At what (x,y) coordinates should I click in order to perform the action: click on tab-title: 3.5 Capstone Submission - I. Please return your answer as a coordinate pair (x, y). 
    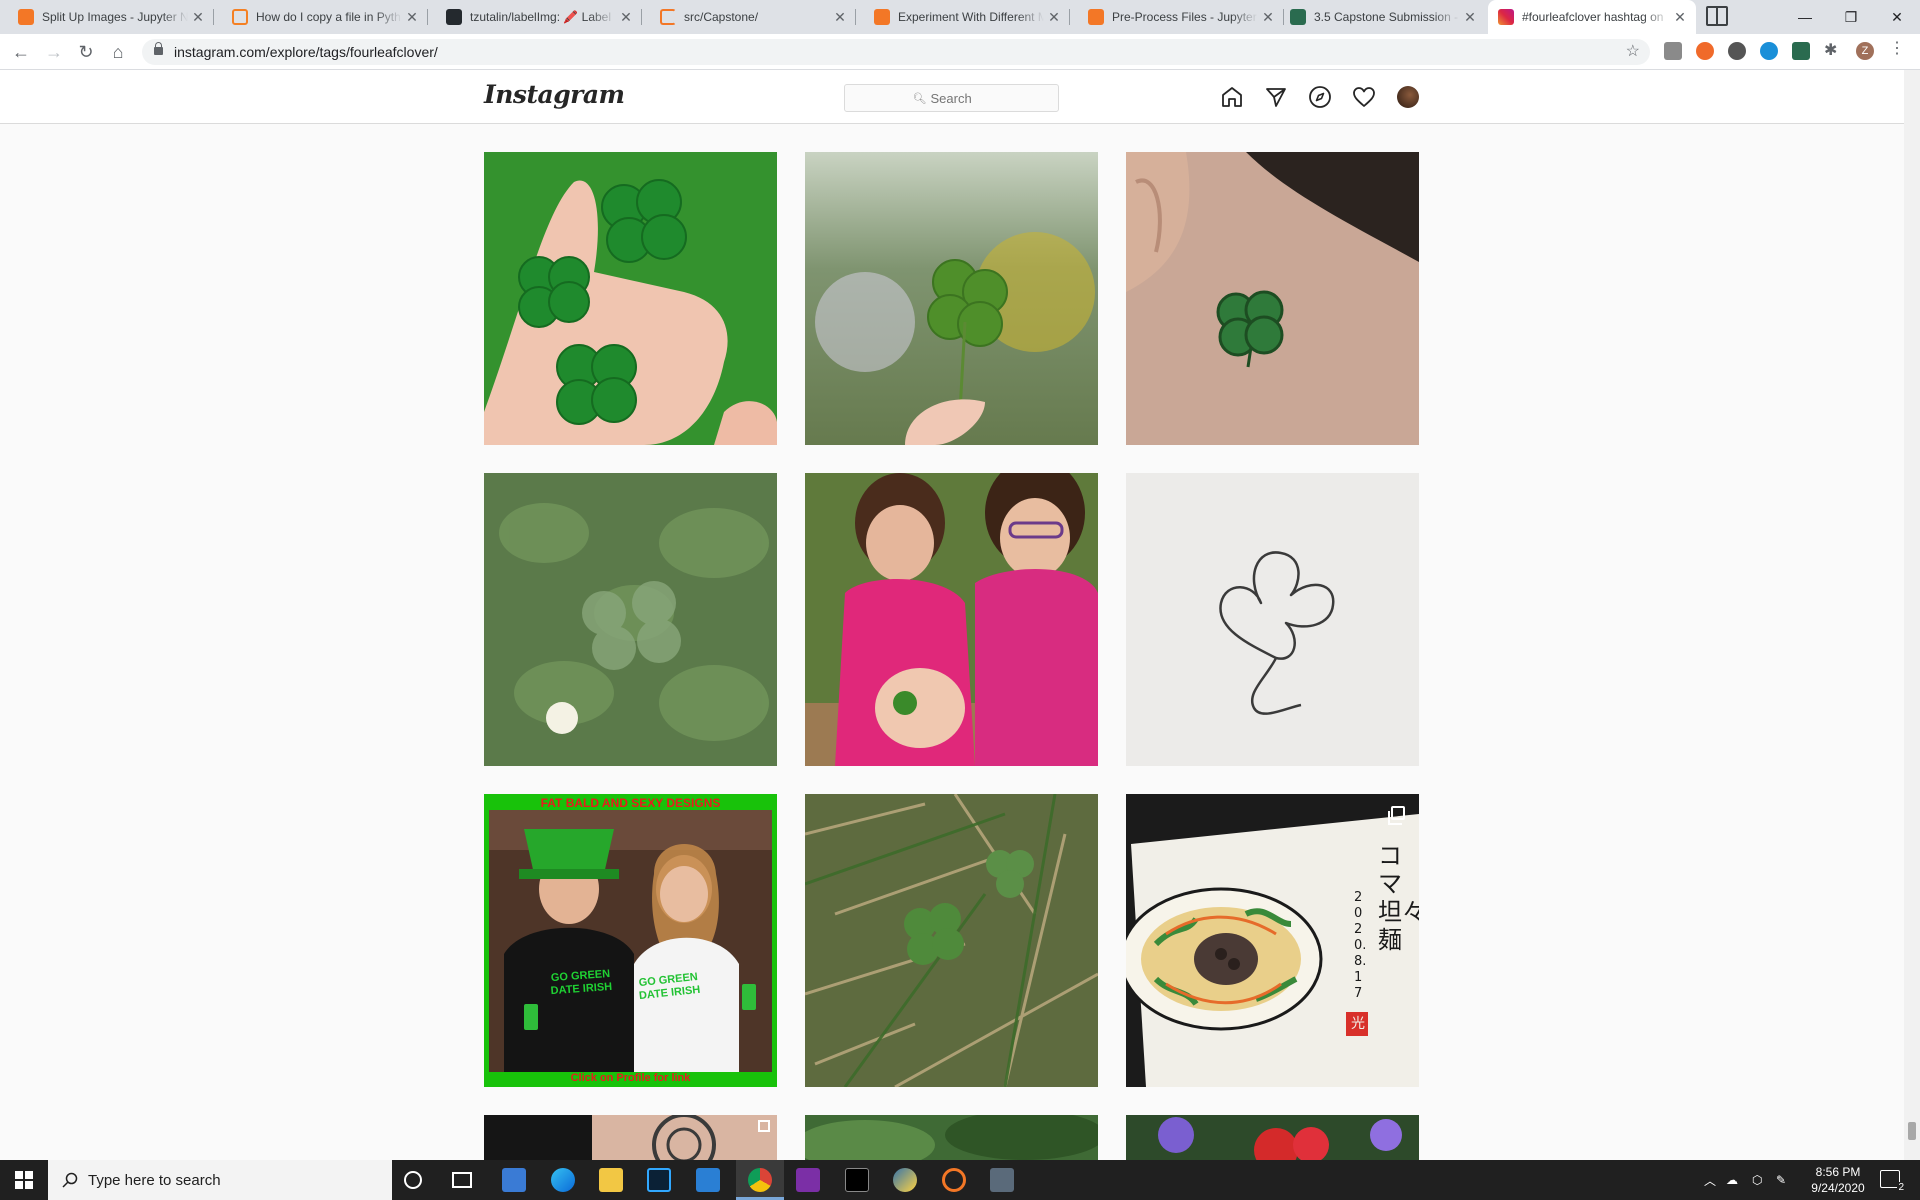
    Looking at the image, I should click on (1387, 17).